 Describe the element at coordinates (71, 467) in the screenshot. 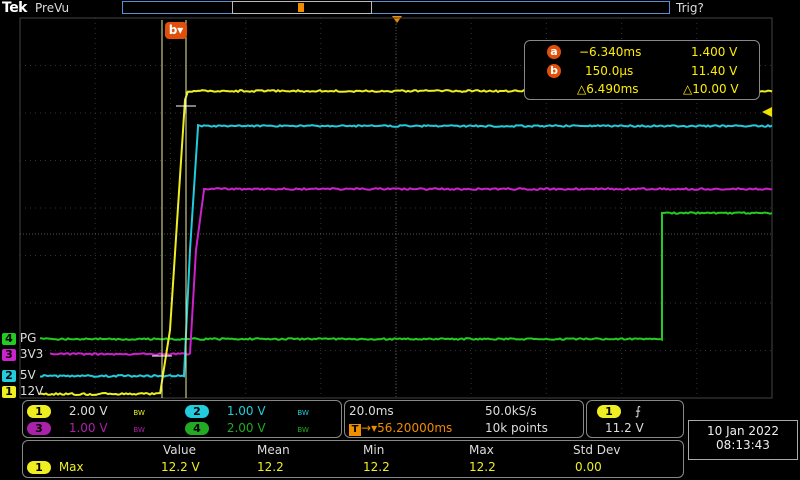

I see `meas-name: Max` at that location.